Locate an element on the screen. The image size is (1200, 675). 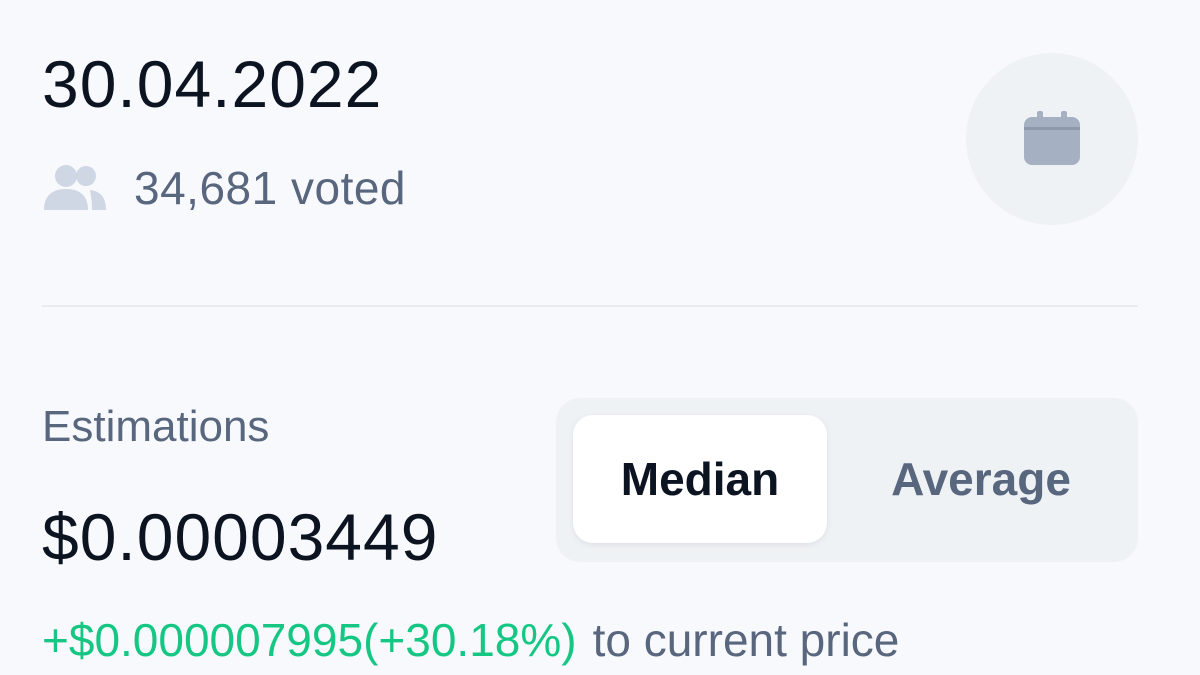
toggle-median: Median is located at coordinates (700, 479).